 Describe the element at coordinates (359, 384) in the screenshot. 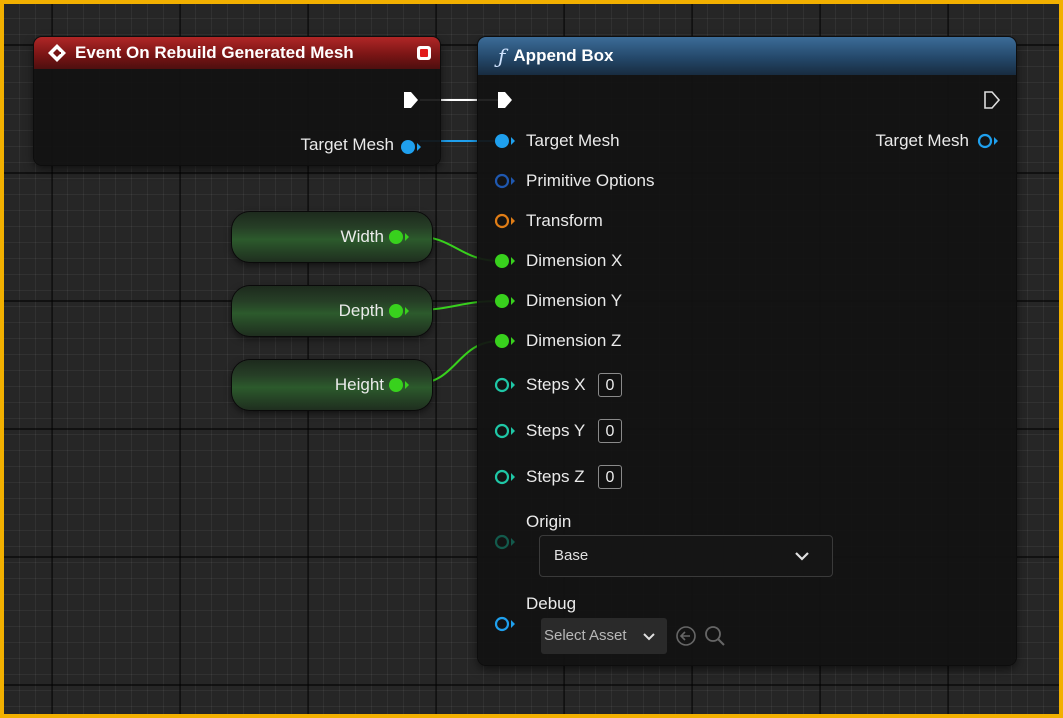

I see `height-variable-label: Height` at that location.